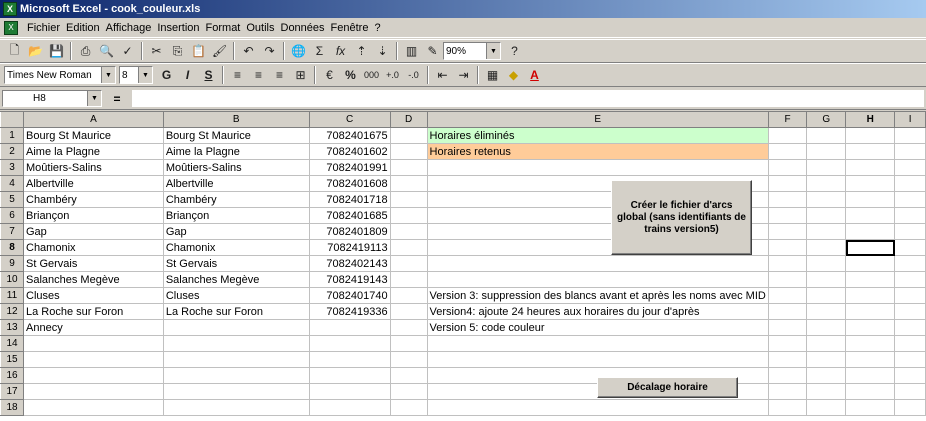 This screenshot has height=421, width=926. What do you see at coordinates (106, 51) in the screenshot?
I see `print-preview-icon: 🔍` at bounding box center [106, 51].